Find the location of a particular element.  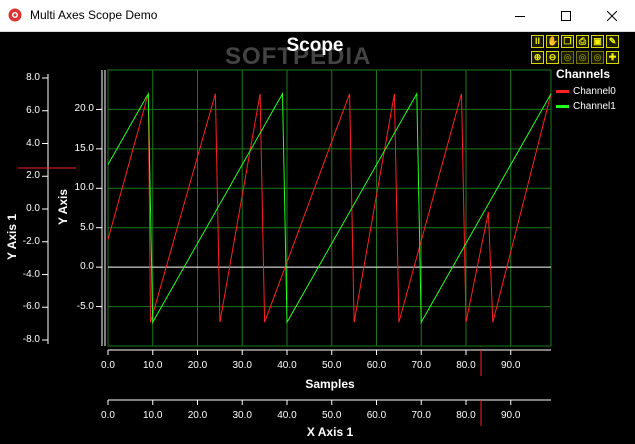

x-axis-1-tick-label: 30.0 is located at coordinates (242, 415).